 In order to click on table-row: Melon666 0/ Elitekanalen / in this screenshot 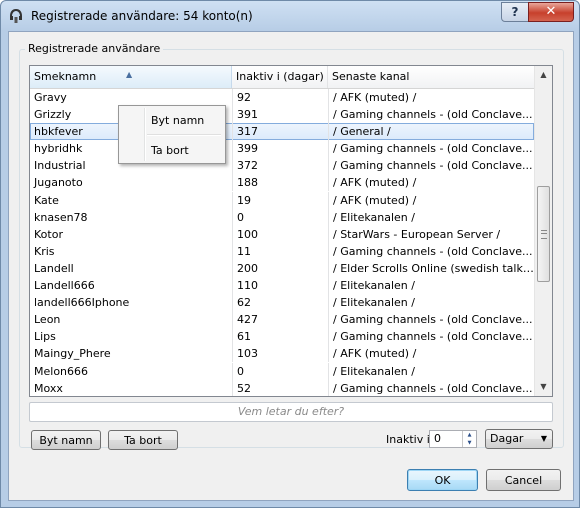, I will do `click(282, 371)`.